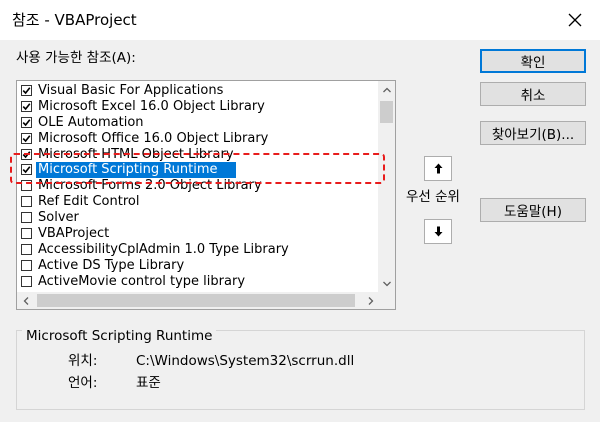  What do you see at coordinates (150, 186) in the screenshot?
I see `reference-label: Microsoft Forms 2.0 Object Library` at bounding box center [150, 186].